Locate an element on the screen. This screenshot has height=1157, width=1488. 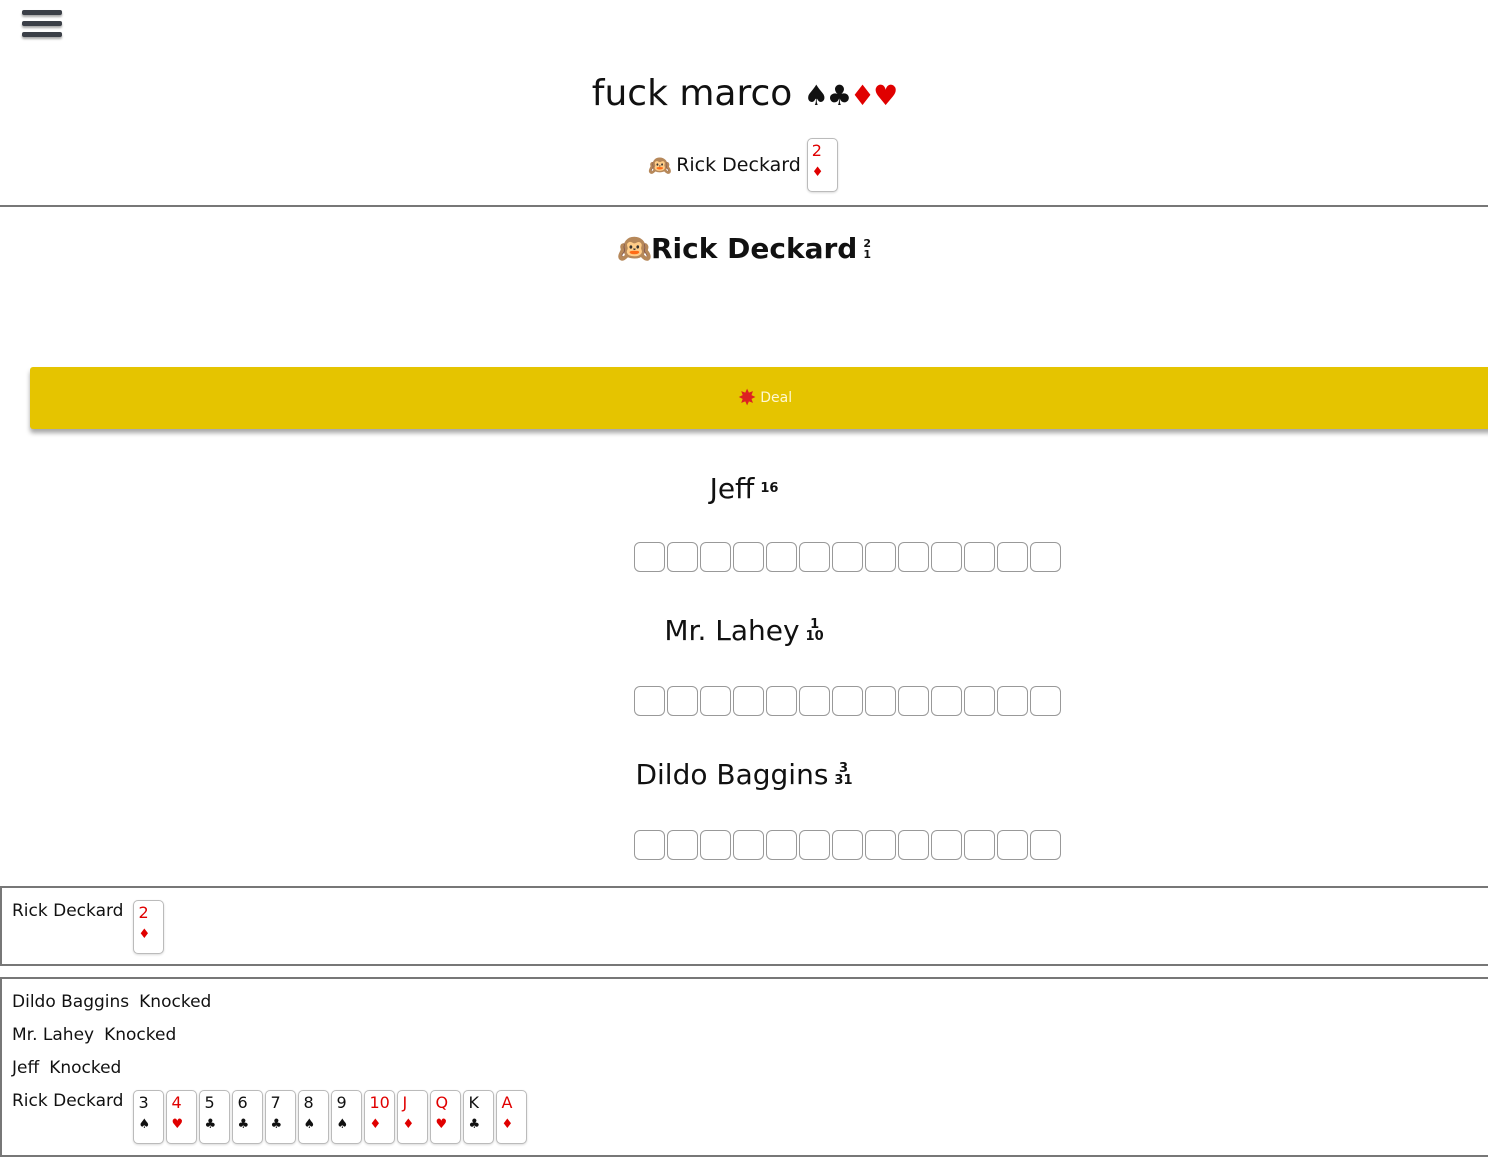
log-line: Jeff Knocked is located at coordinates (745, 1068).